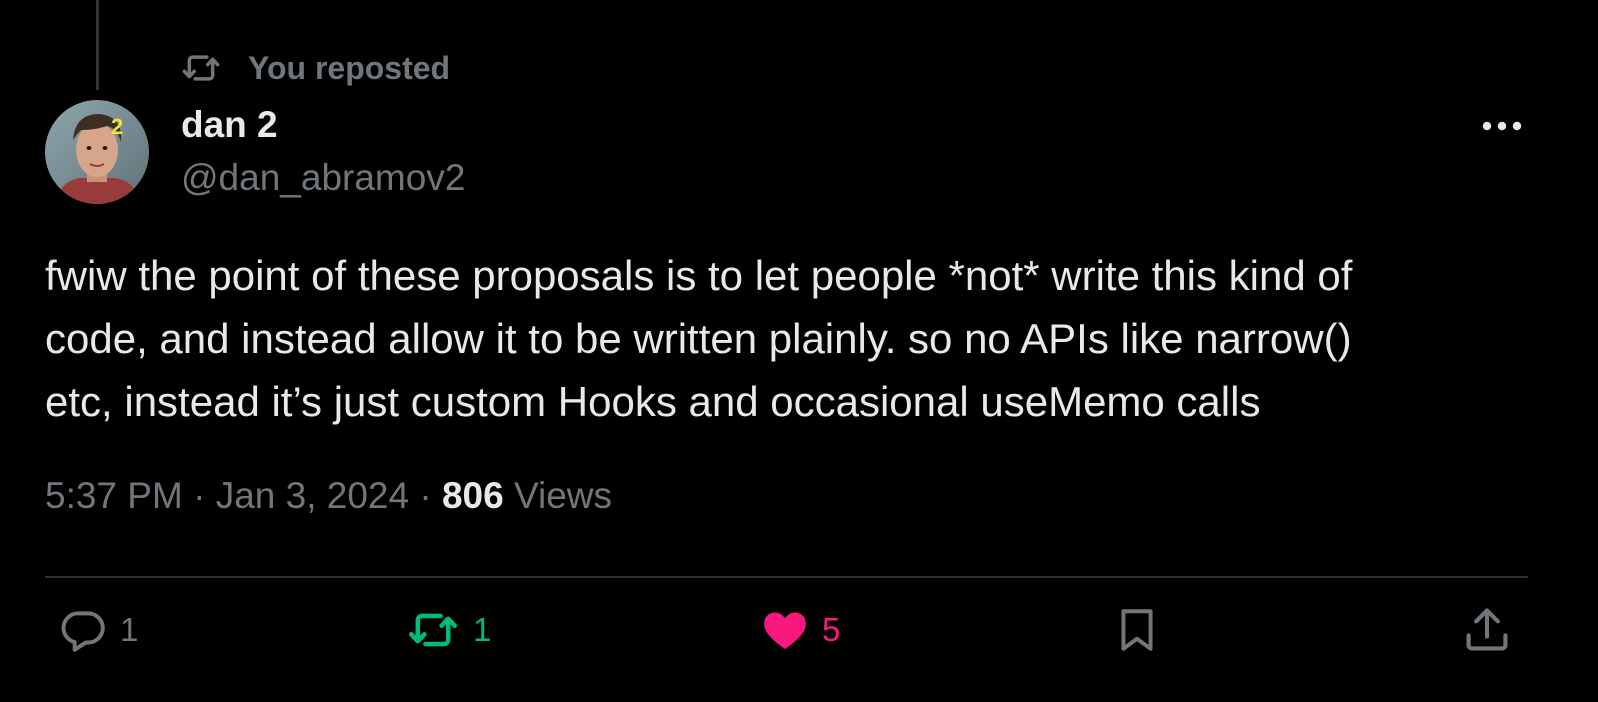  What do you see at coordinates (83, 631) in the screenshot?
I see `reply-icon` at bounding box center [83, 631].